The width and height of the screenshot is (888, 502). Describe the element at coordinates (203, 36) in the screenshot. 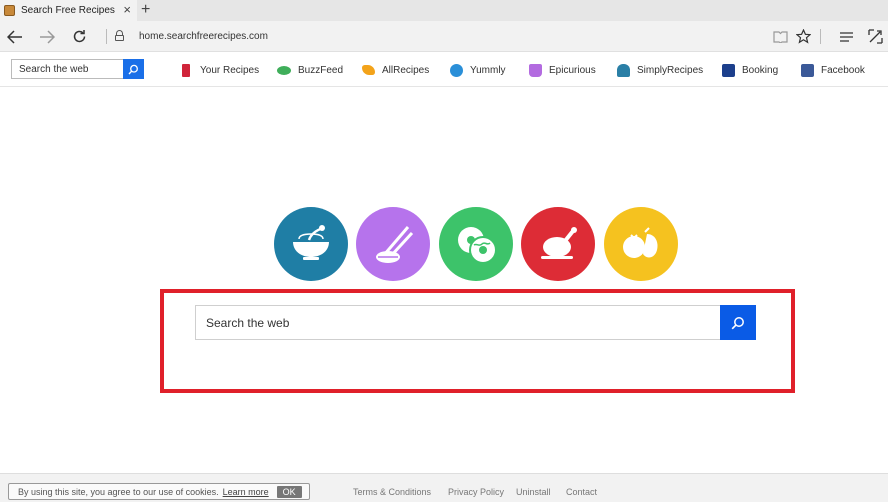

I see `url-field: home.searchfreerecipes.com` at that location.